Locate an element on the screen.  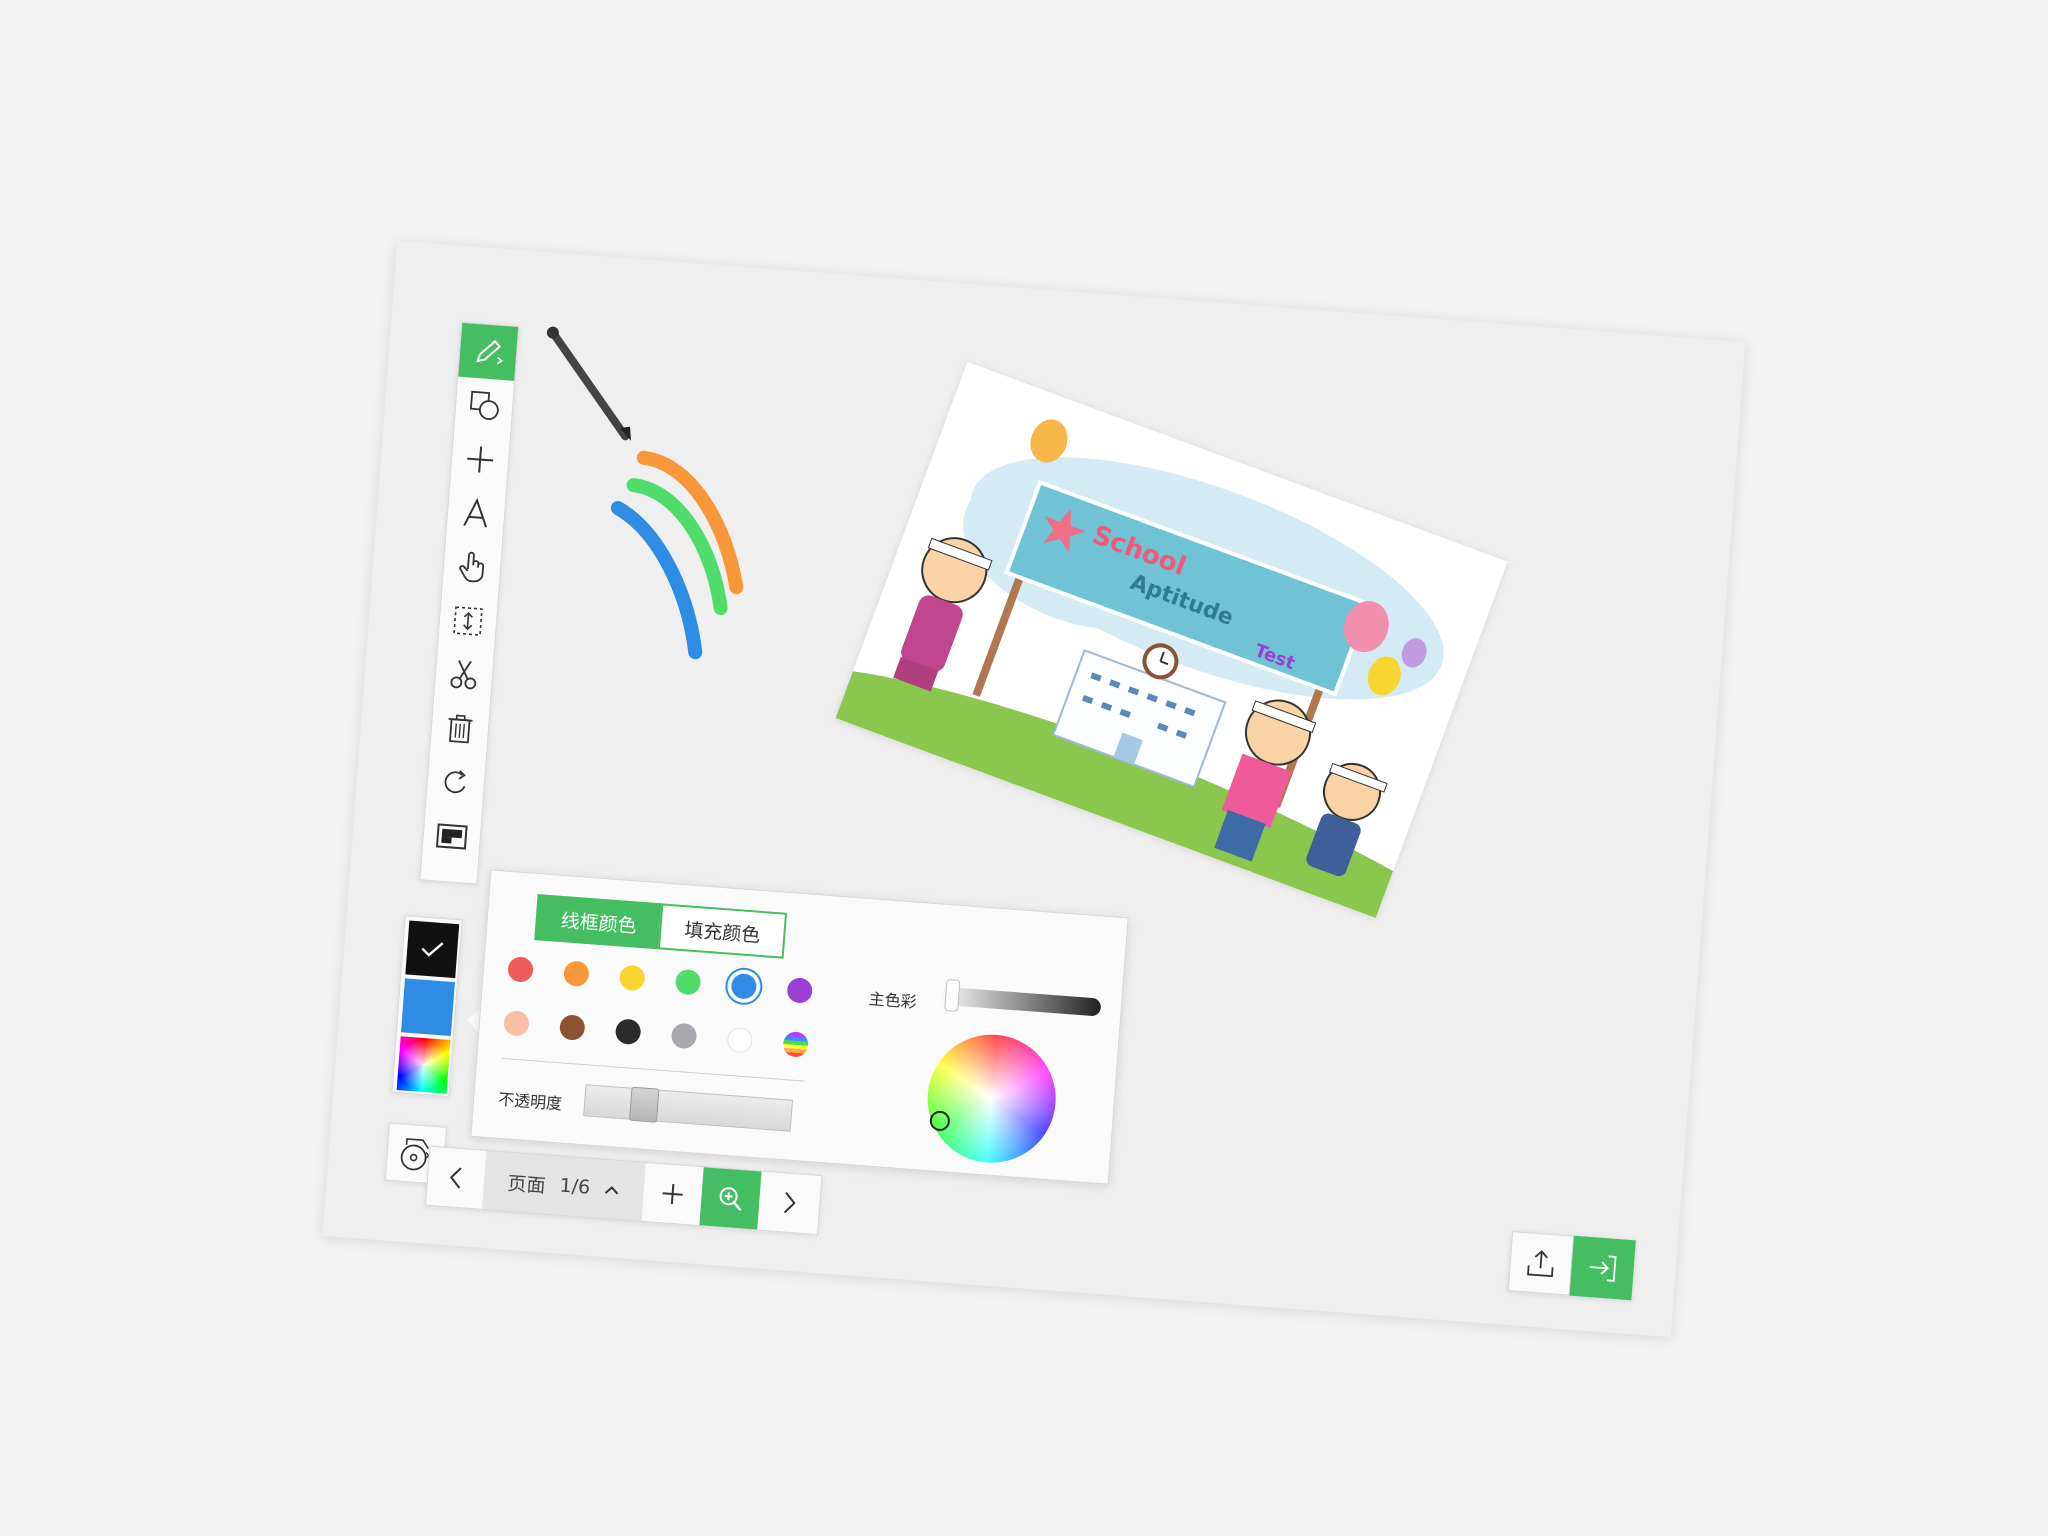
redo-icon is located at coordinates (455, 782).